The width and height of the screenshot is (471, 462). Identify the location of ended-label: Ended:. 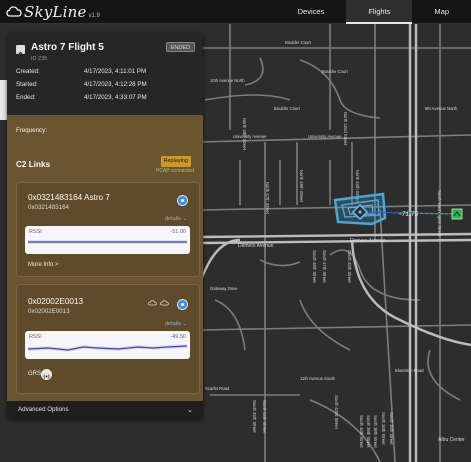
(26, 97).